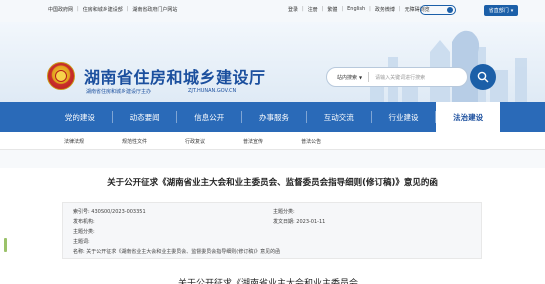 This screenshot has height=284, width=545. Describe the element at coordinates (361, 77) in the screenshot. I see `caret-down-icon: ▼` at that location.